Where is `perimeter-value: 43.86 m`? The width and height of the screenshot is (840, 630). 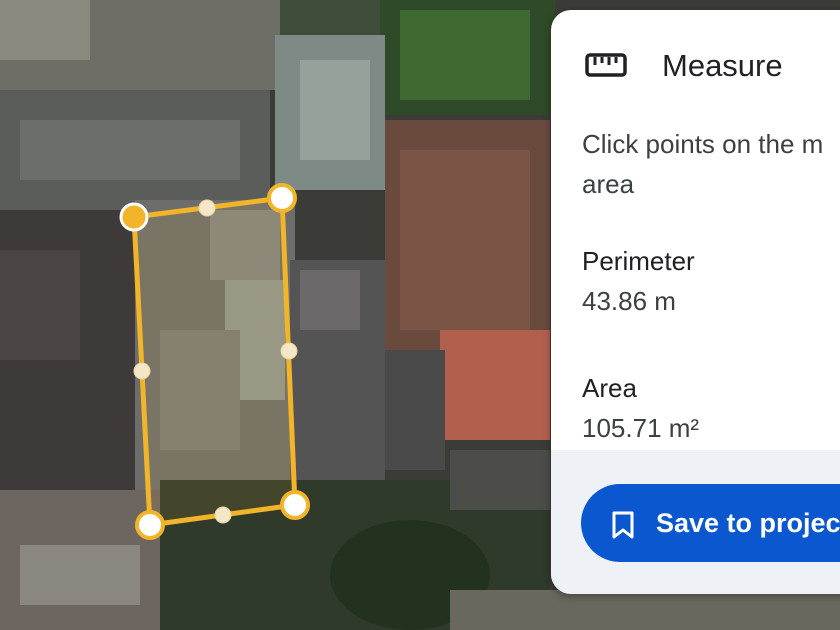 perimeter-value: 43.86 m is located at coordinates (629, 301).